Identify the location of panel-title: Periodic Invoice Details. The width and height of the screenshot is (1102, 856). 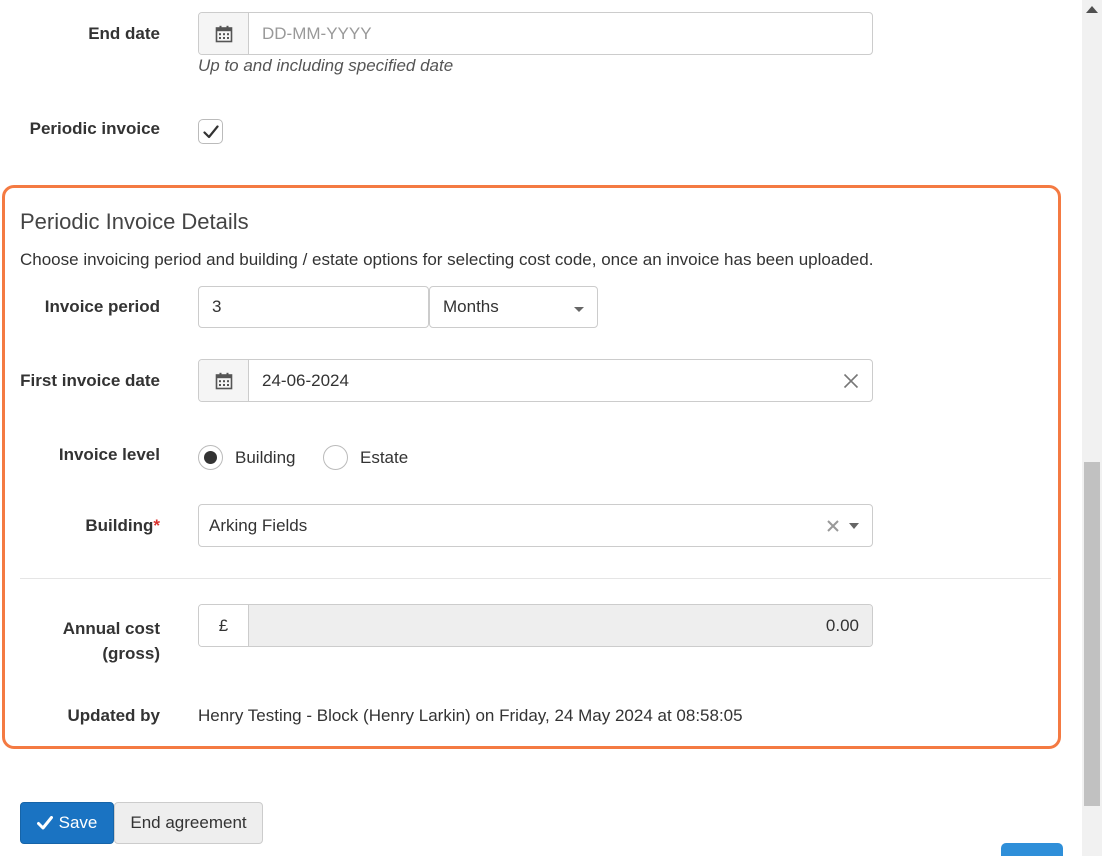
(134, 221).